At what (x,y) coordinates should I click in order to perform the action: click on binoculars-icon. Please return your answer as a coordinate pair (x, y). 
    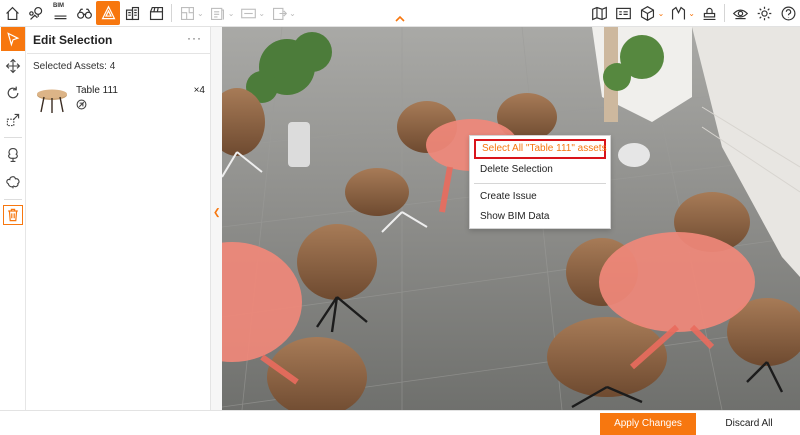
    Looking at the image, I should click on (84, 13).